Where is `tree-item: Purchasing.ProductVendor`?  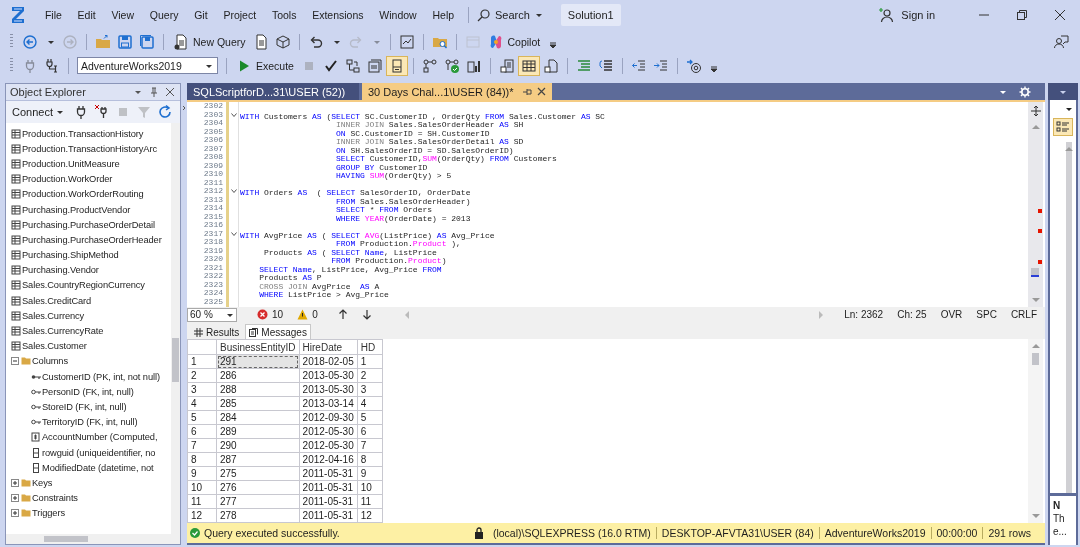
tree-item: Purchasing.ProductVendor is located at coordinates (76, 209).